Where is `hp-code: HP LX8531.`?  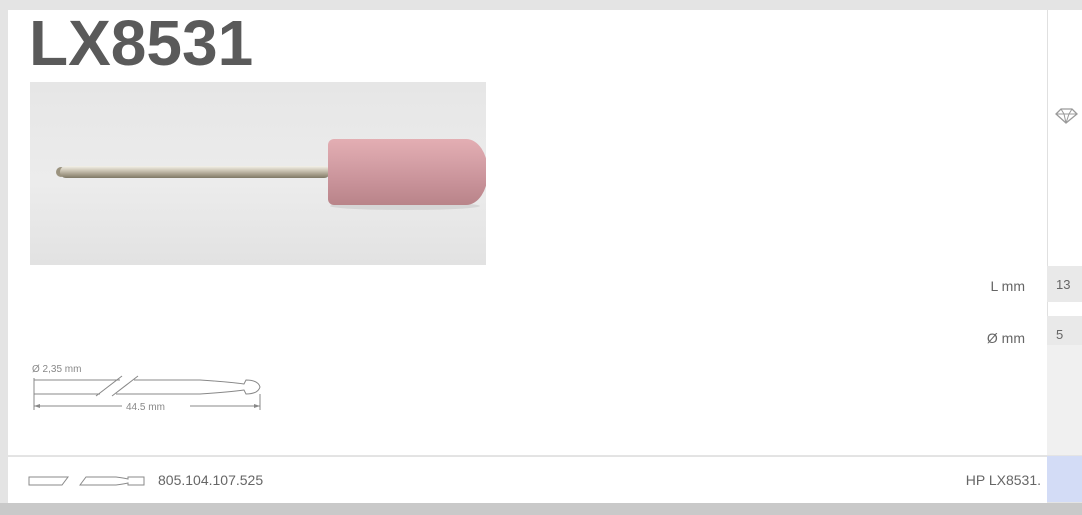
hp-code: HP LX8531. is located at coordinates (1003, 480).